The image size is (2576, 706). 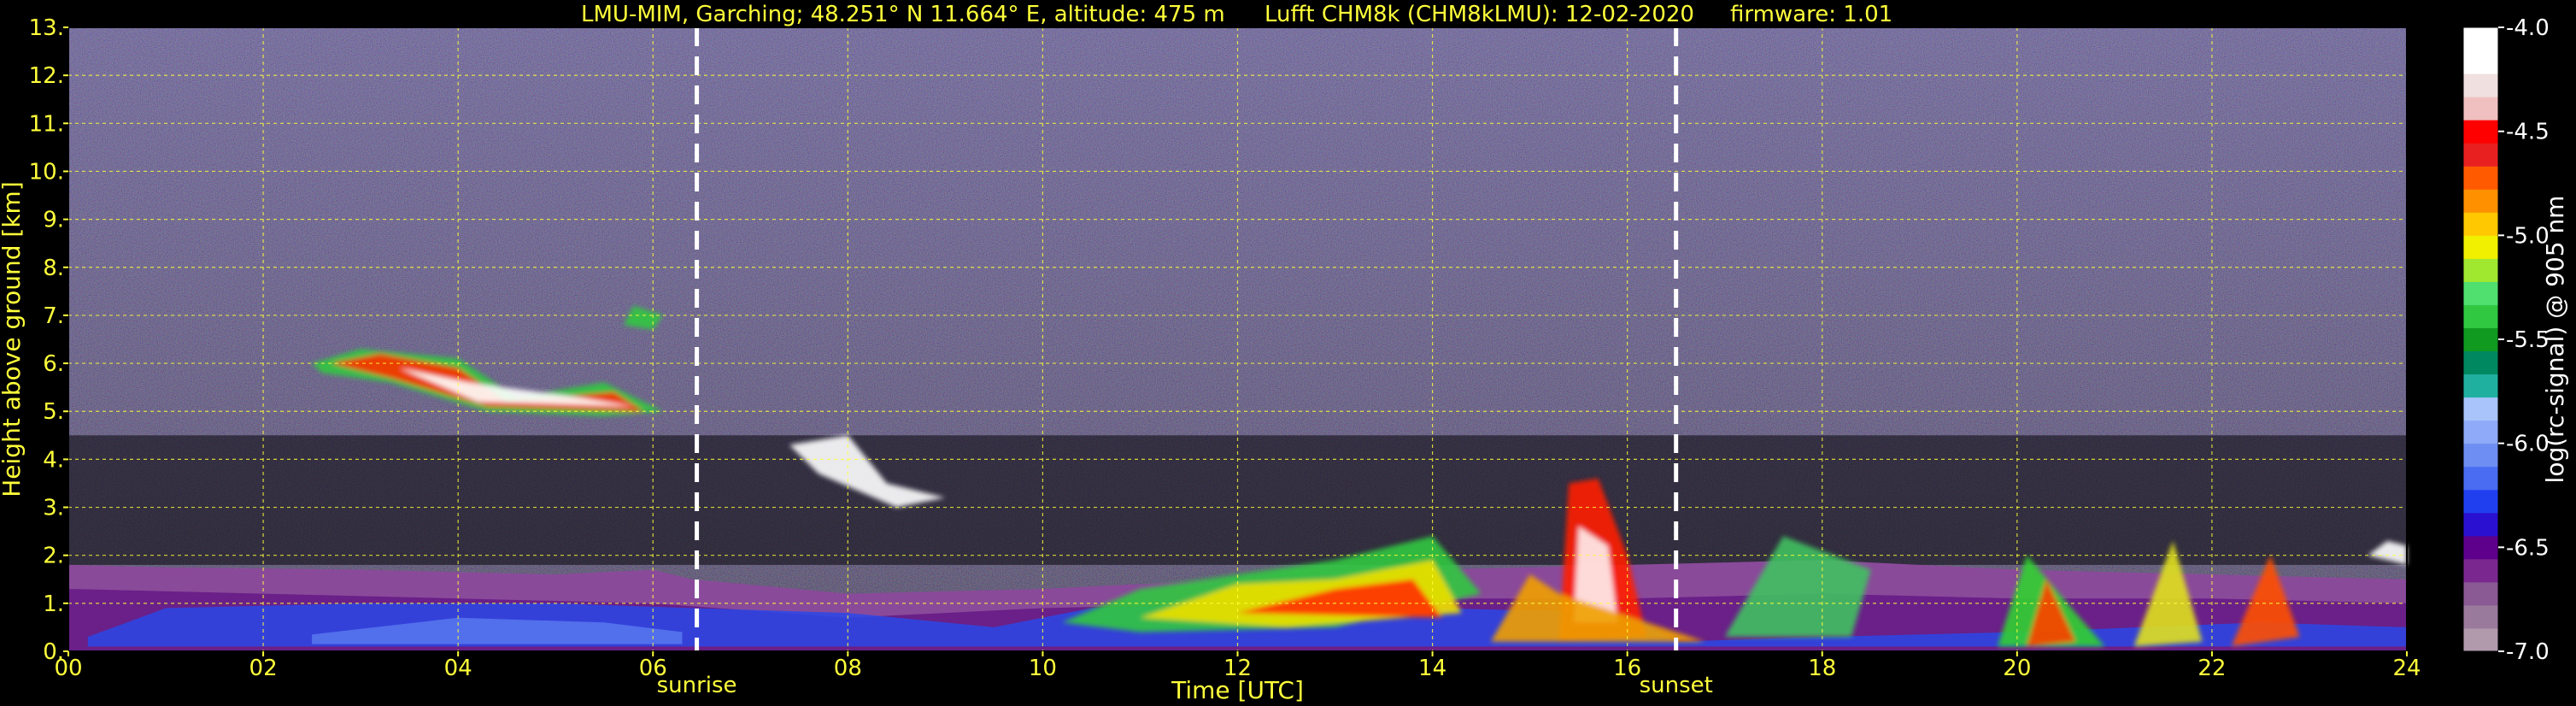 What do you see at coordinates (46, 28) in the screenshot?
I see `y-tick-label-13: 13.` at bounding box center [46, 28].